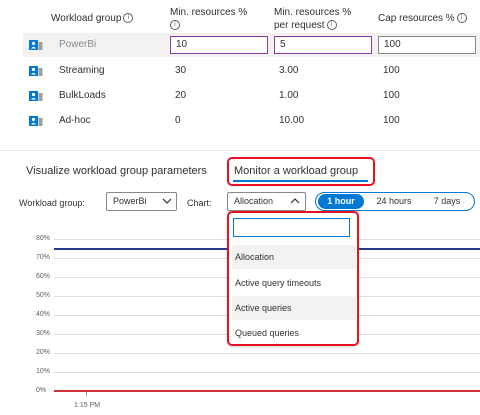  I want to click on table-row: Ad-hoc 0 10.00 100, so click(251, 121).